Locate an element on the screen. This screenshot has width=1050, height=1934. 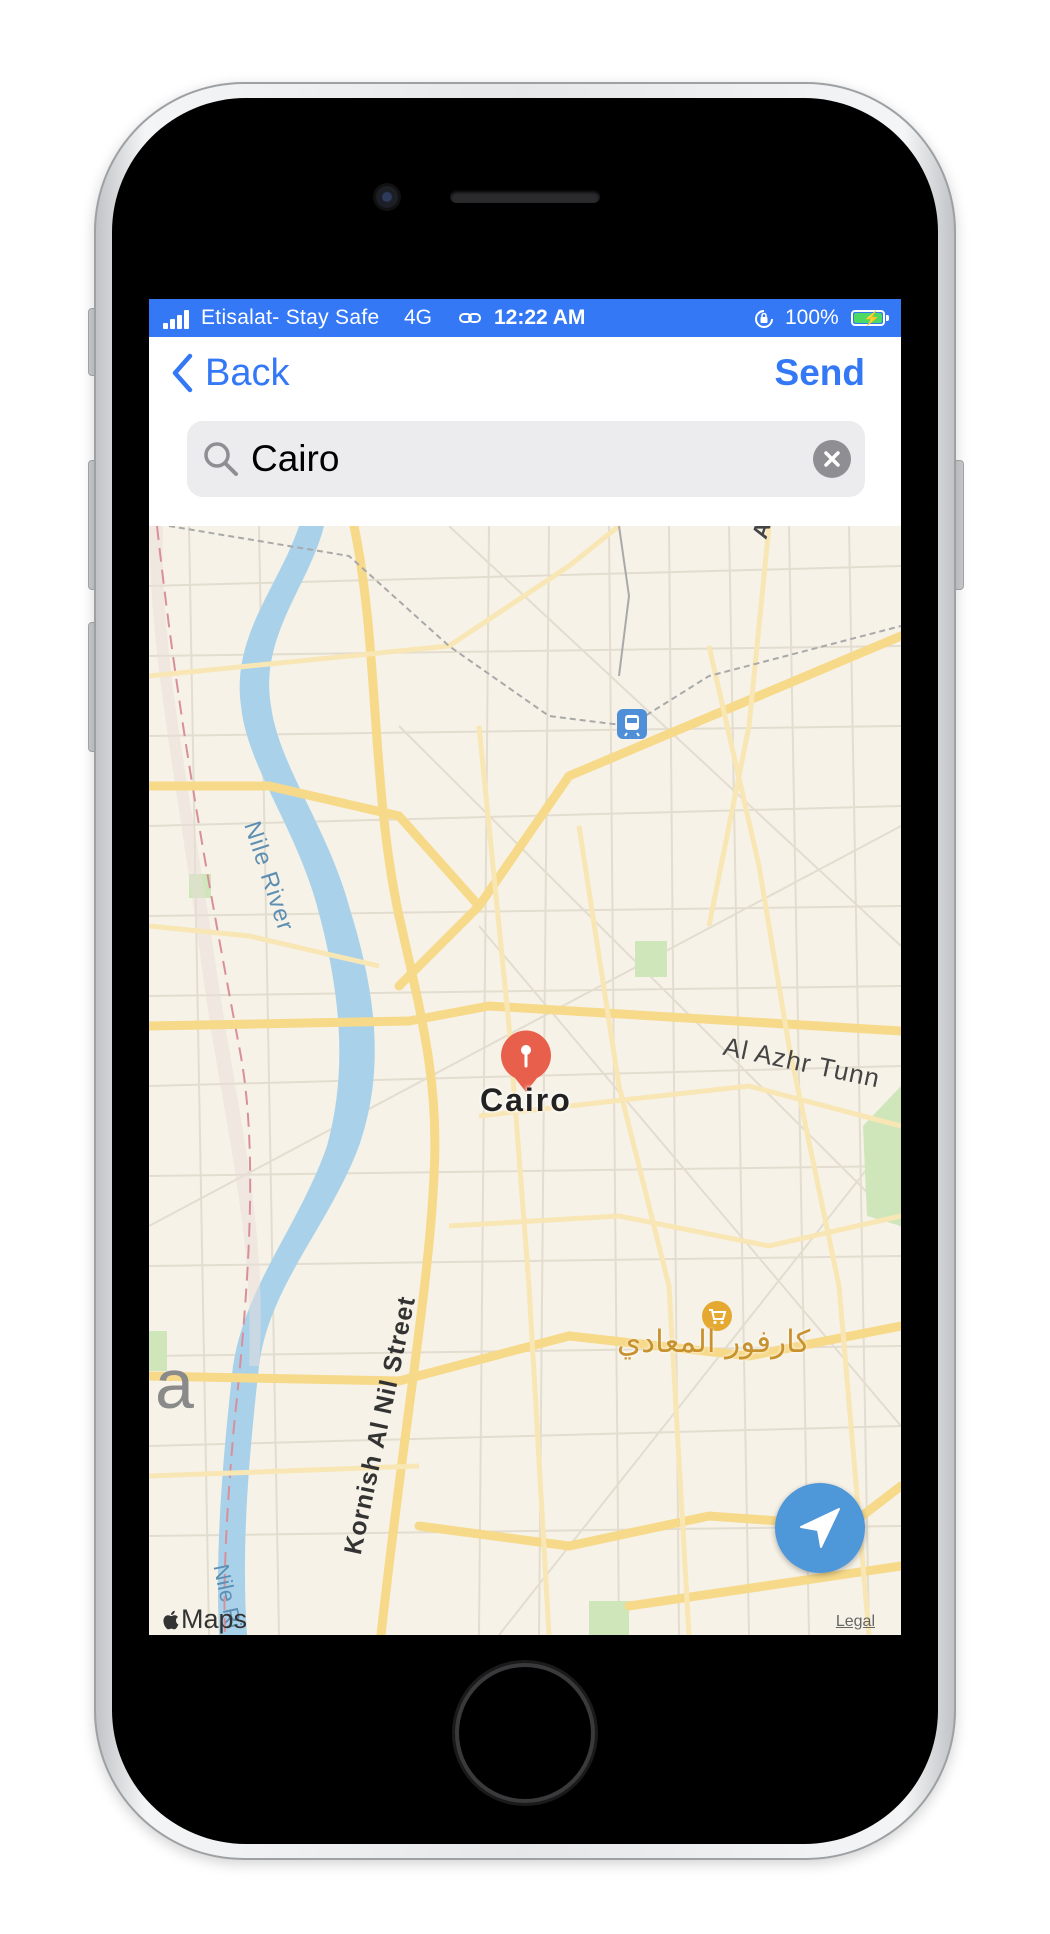
current-location-button is located at coordinates (820, 1528).